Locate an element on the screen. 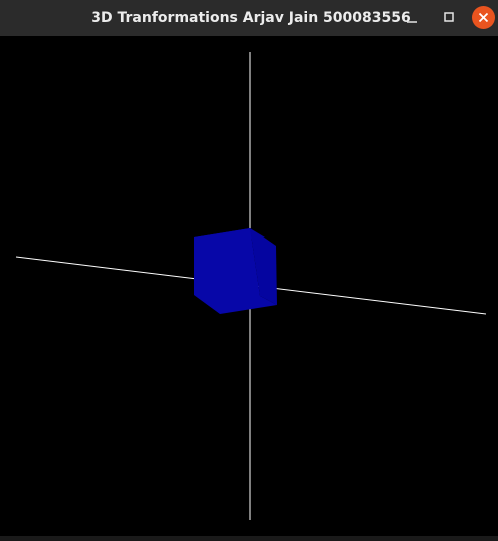 This screenshot has height=541, width=498. minimize-button is located at coordinates (412, 18).